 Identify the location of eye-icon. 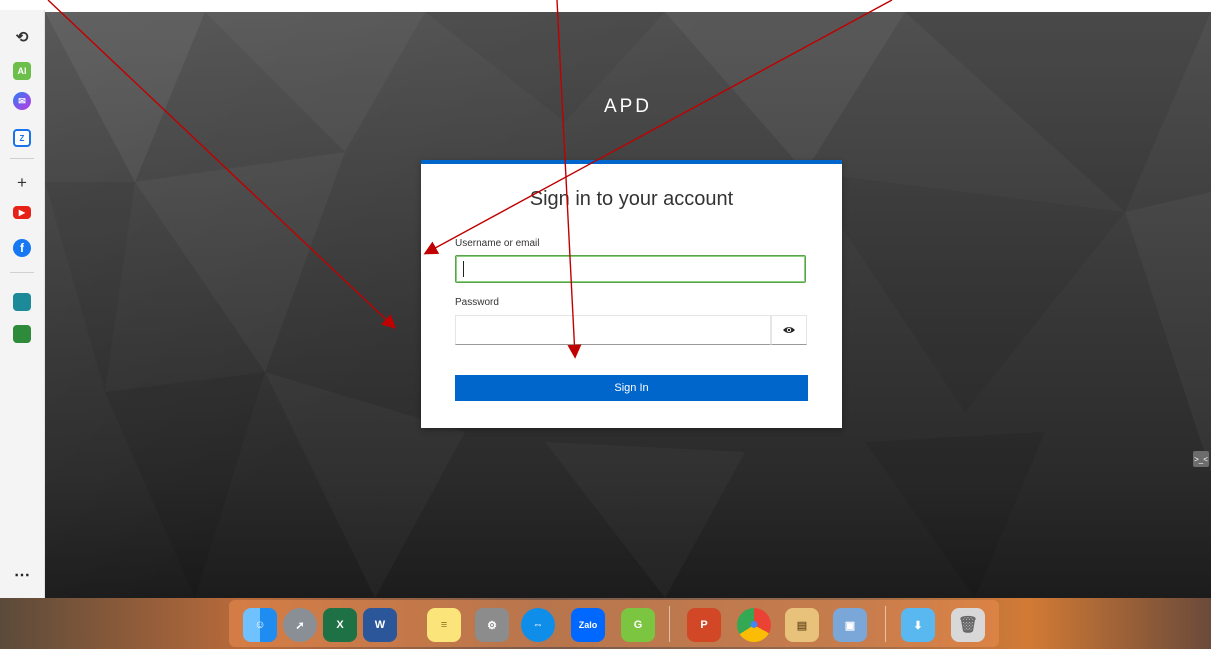
(789, 330).